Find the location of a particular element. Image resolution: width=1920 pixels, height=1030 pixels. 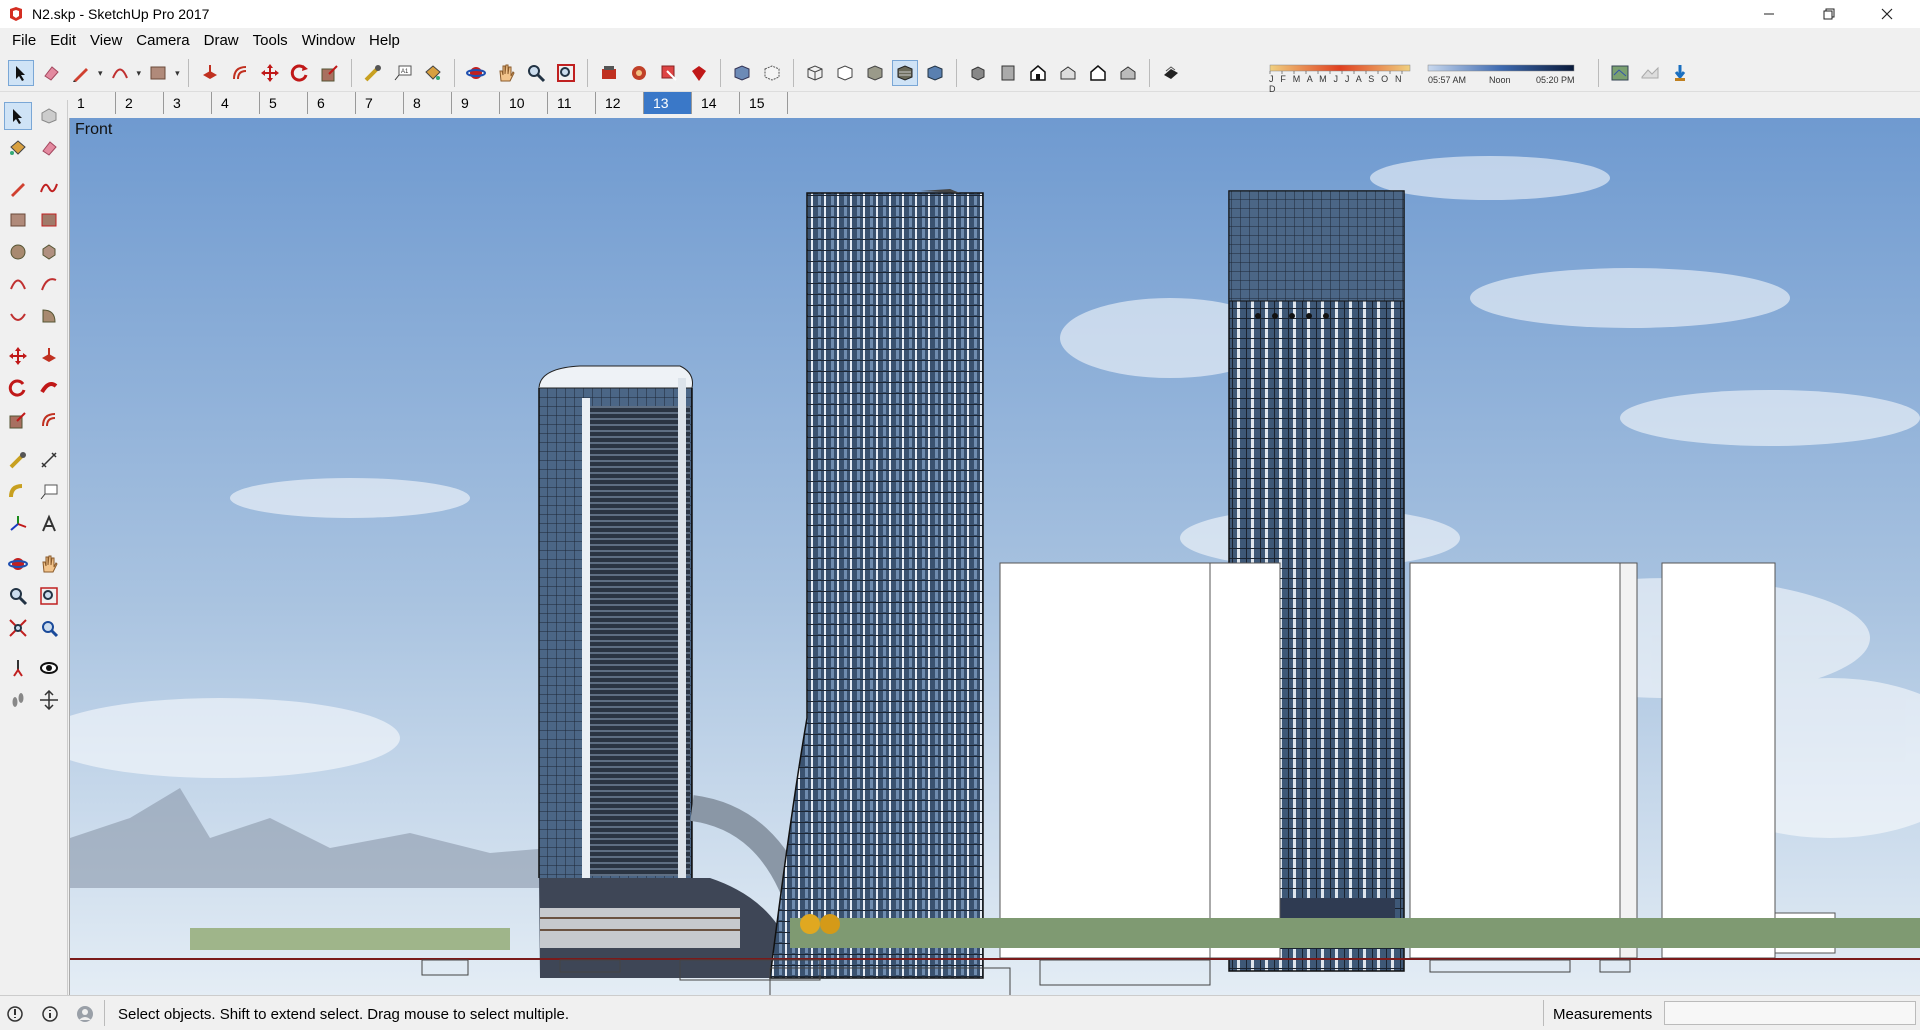

scene-tab-14: 14 is located at coordinates (716, 103).